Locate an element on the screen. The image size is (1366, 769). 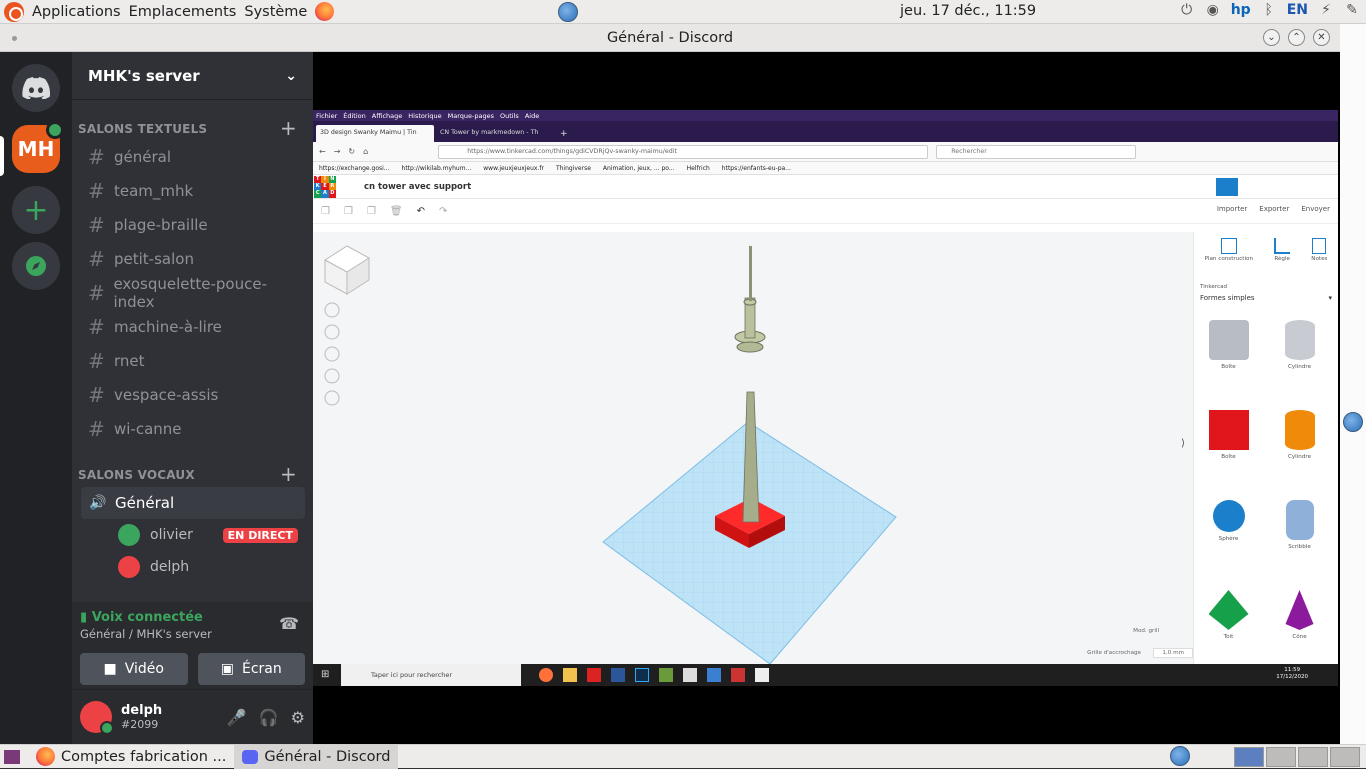
channel-exosquelette: # exosquelette-pouce-index is located at coordinates (196, 293).